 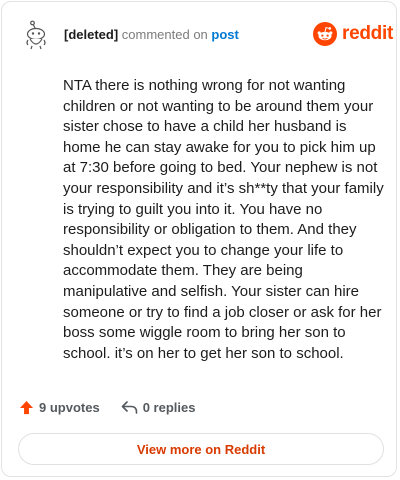 I want to click on reddit-alien-icon, so click(x=325, y=34).